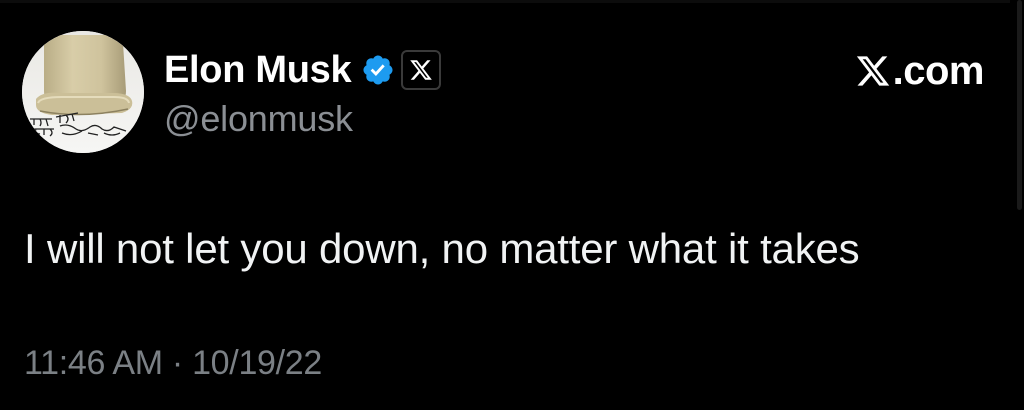  Describe the element at coordinates (93, 363) in the screenshot. I see `tweet-time: 11:46 AM` at that location.